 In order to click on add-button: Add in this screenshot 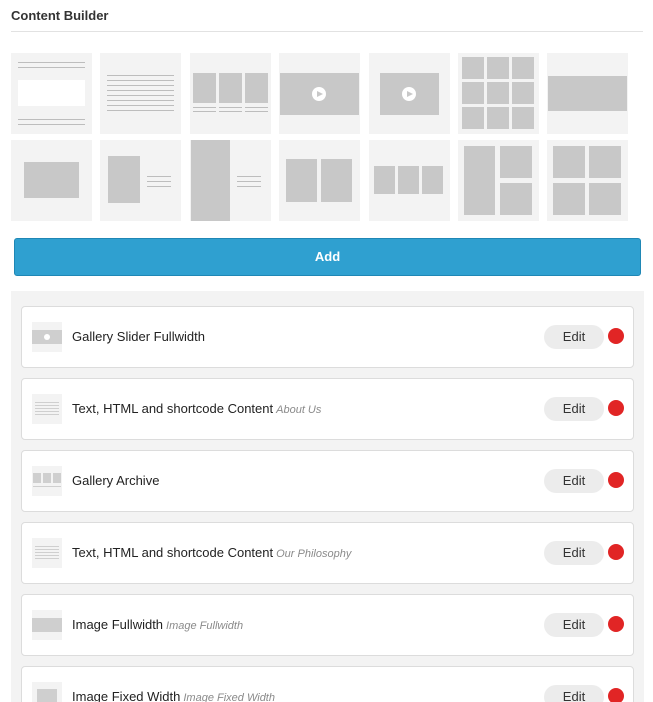, I will do `click(327, 257)`.